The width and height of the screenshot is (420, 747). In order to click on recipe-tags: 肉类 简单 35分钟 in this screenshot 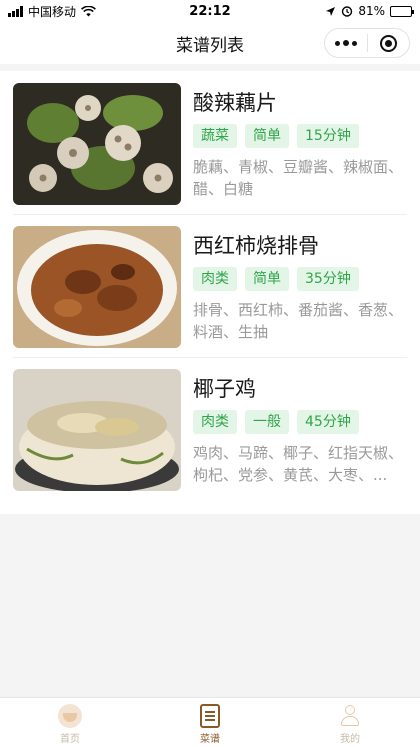, I will do `click(300, 279)`.